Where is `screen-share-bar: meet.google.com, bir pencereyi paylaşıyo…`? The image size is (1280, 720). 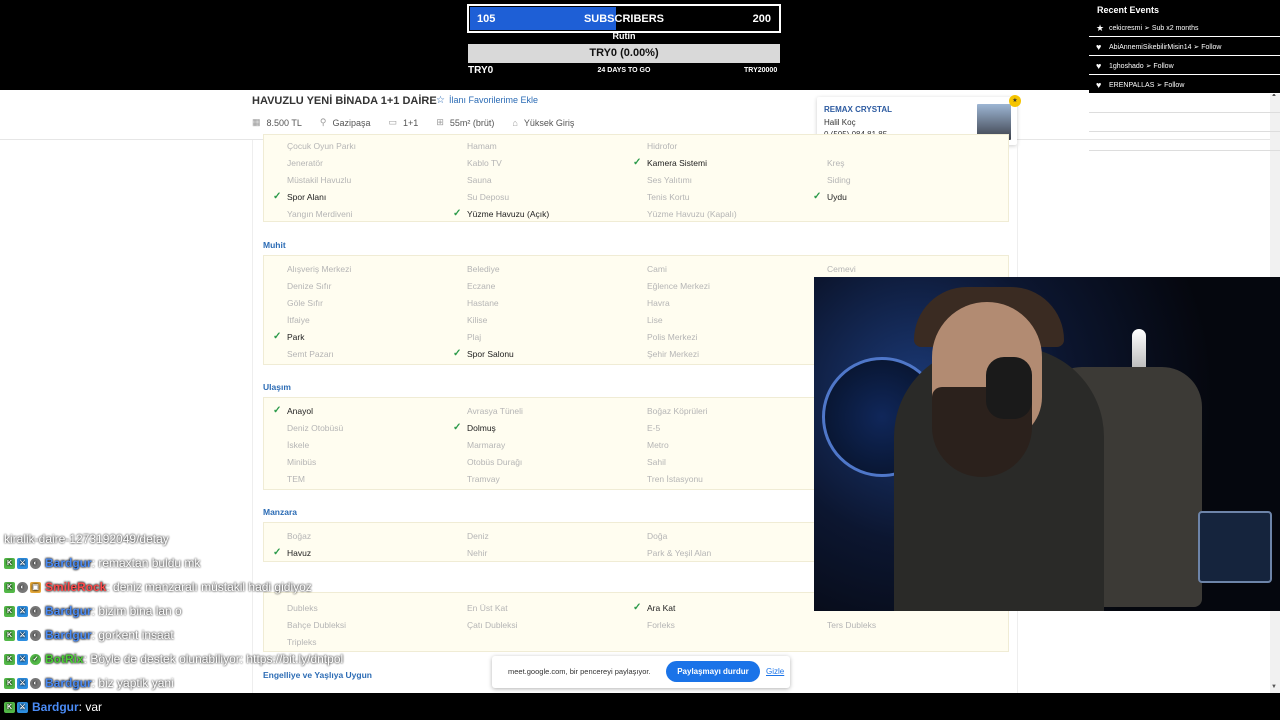
screen-share-bar: meet.google.com, bir pencereyi paylaşıyo… is located at coordinates (641, 672).